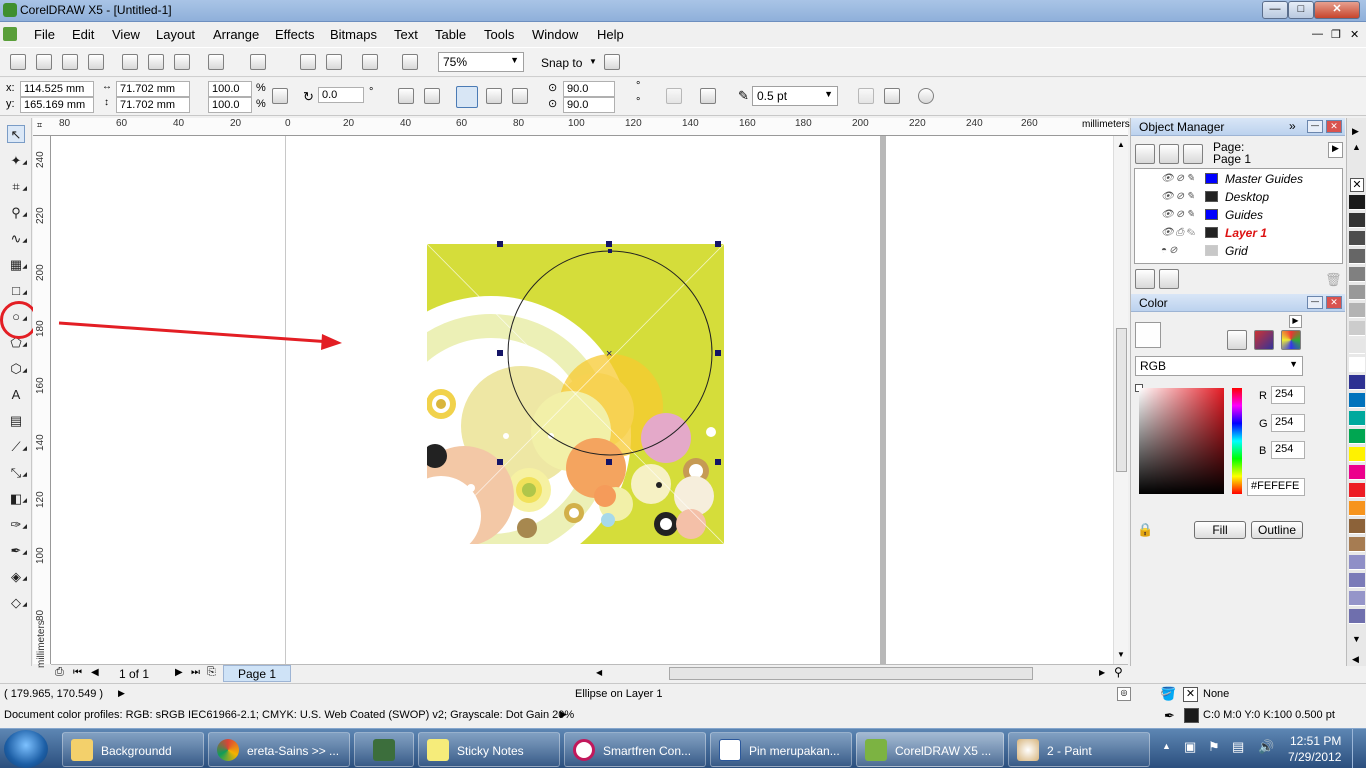 Image resolution: width=1366 pixels, height=768 pixels. Describe the element at coordinates (563, 714) in the screenshot. I see `profiles-flyout-icon: ▶` at that location.